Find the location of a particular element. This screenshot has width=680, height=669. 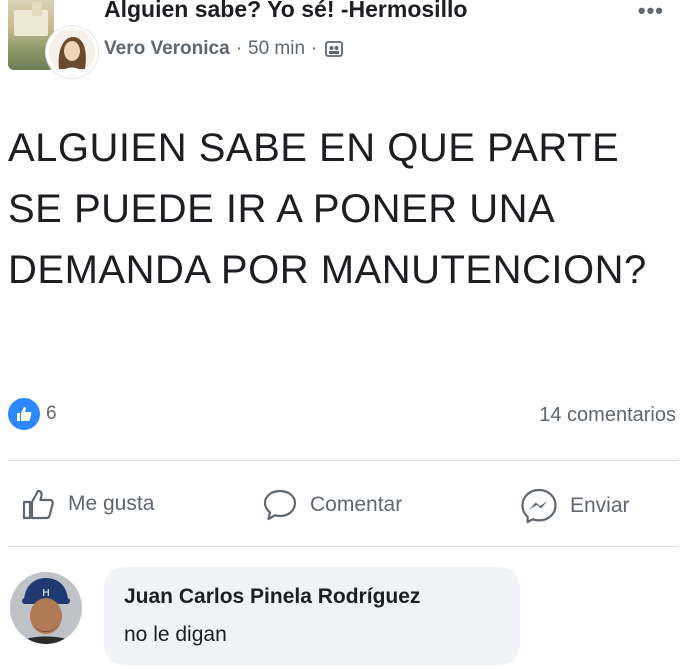

divider-bottom is located at coordinates (343, 546).